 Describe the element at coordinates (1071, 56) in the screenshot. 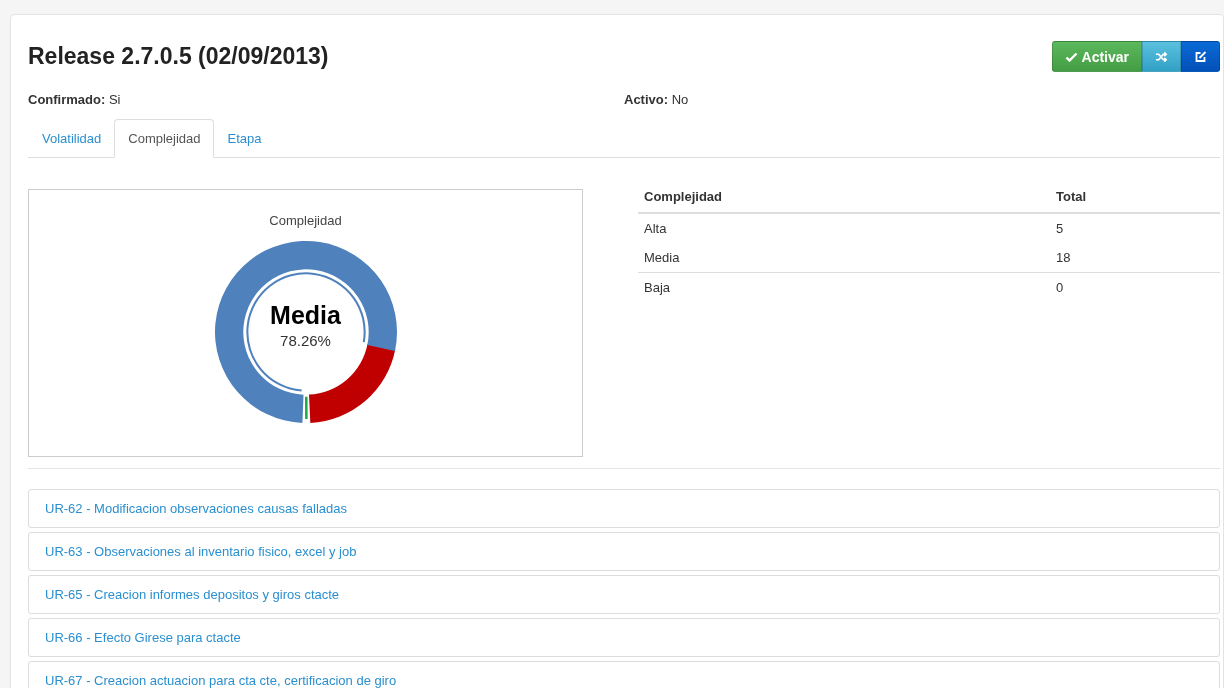

I see `check-icon` at that location.